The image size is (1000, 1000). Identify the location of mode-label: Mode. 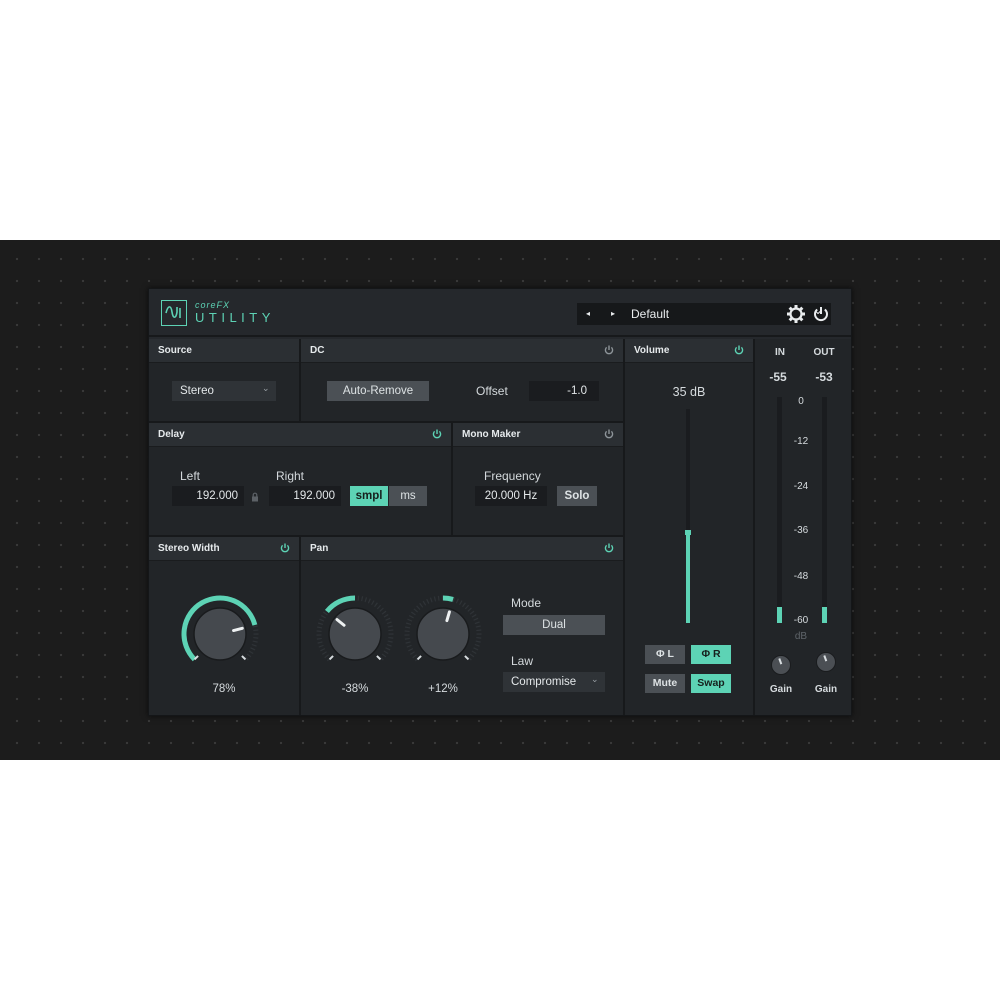
(526, 603).